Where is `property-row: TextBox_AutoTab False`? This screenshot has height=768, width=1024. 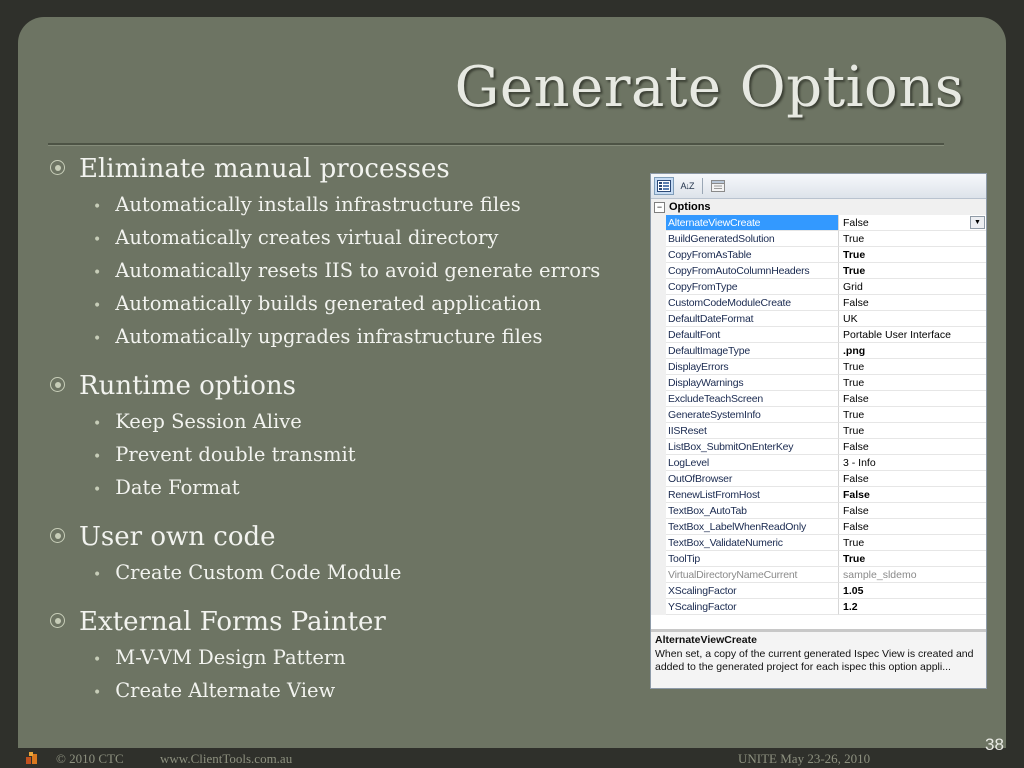 property-row: TextBox_AutoTab False is located at coordinates (818, 511).